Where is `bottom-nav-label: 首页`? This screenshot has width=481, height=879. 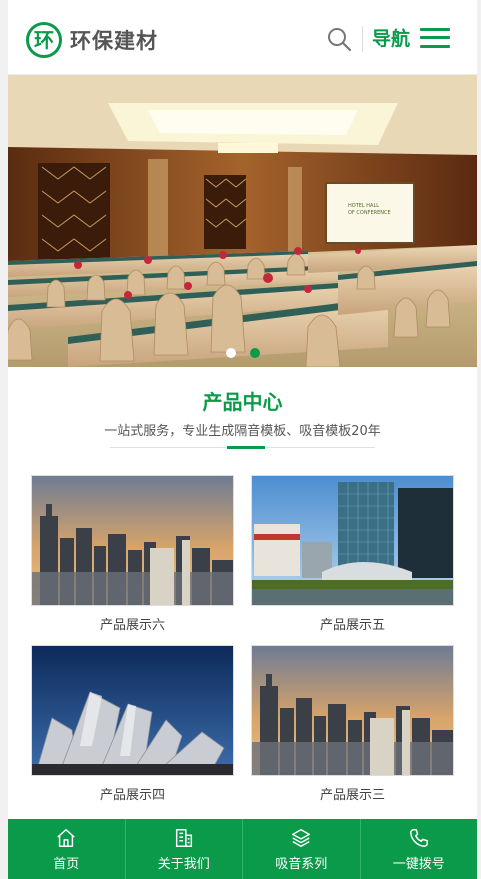 bottom-nav-label: 首页 is located at coordinates (66, 864).